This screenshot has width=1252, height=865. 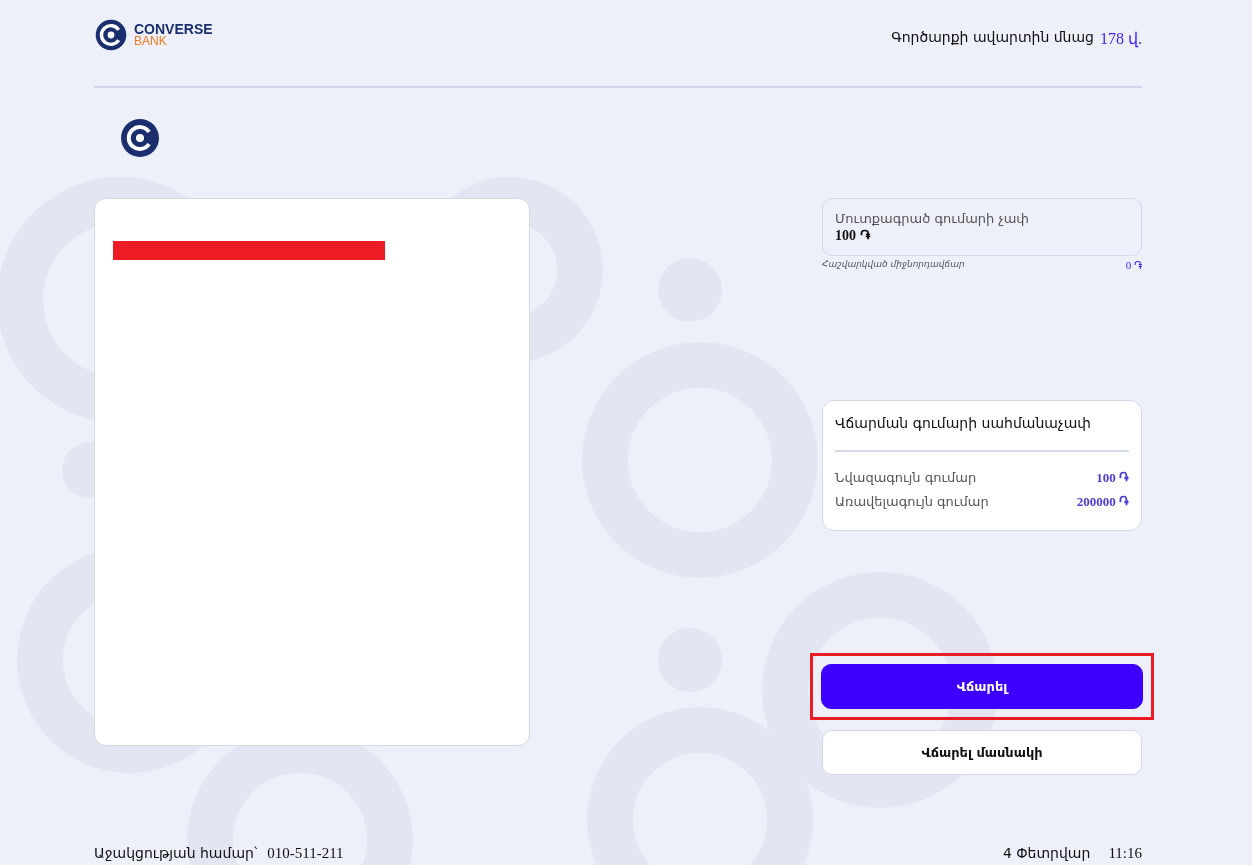 I want to click on support-phone: 010-511-211, so click(x=305, y=853).